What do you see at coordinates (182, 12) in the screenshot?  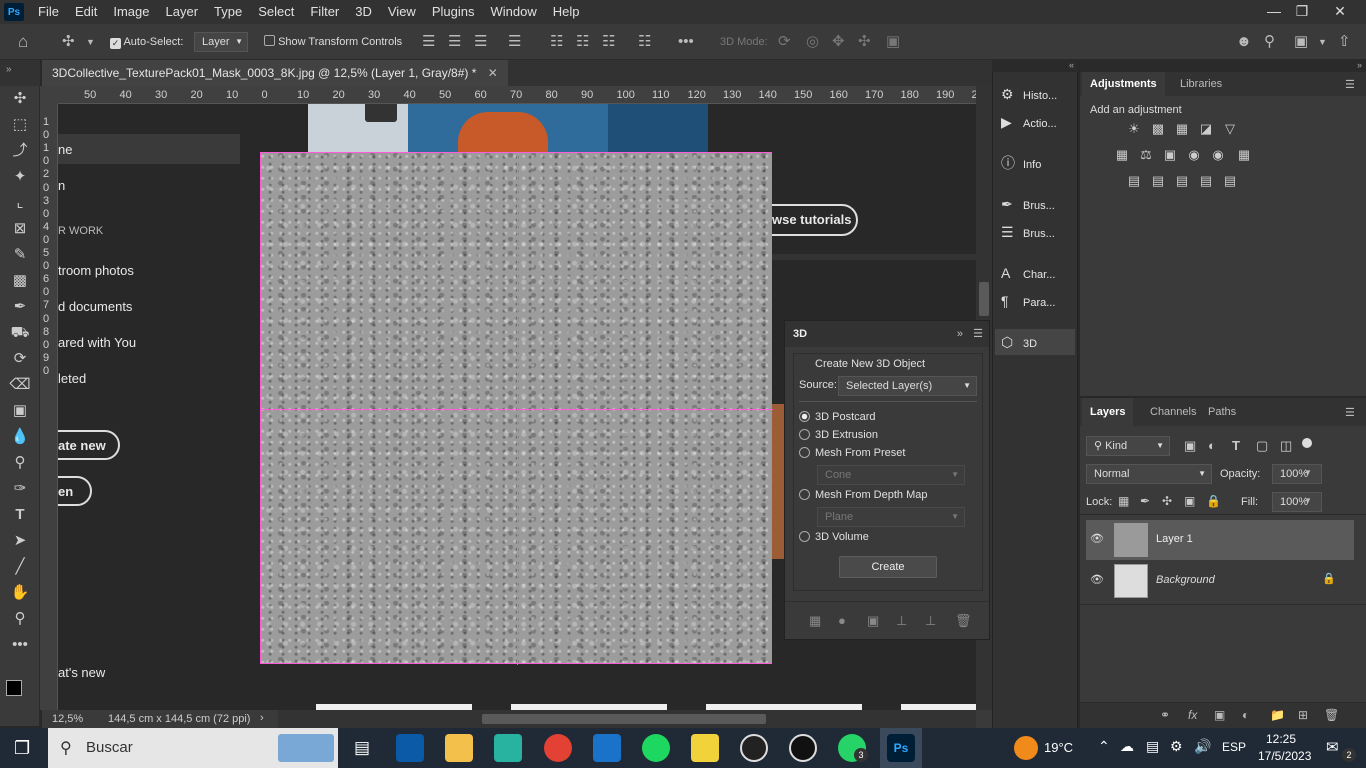 I see `menu-layer: Layer` at bounding box center [182, 12].